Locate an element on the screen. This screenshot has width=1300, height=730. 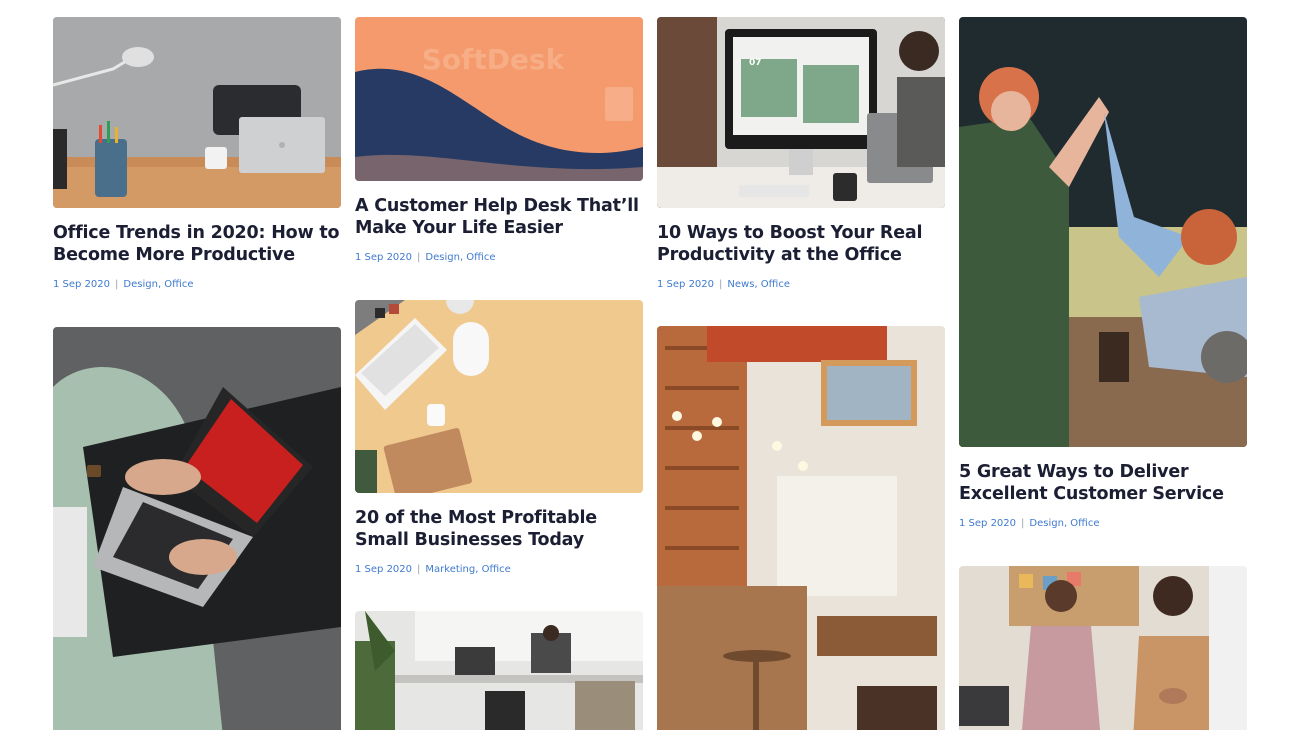
open-office-image is located at coordinates (499, 670).